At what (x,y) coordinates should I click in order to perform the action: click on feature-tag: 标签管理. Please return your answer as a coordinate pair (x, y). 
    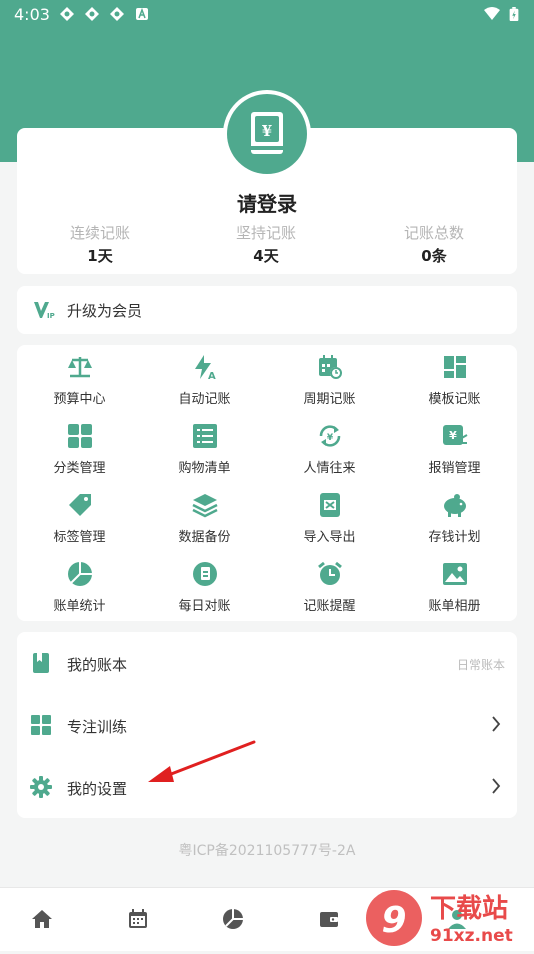
    Looking at the image, I should click on (79, 517).